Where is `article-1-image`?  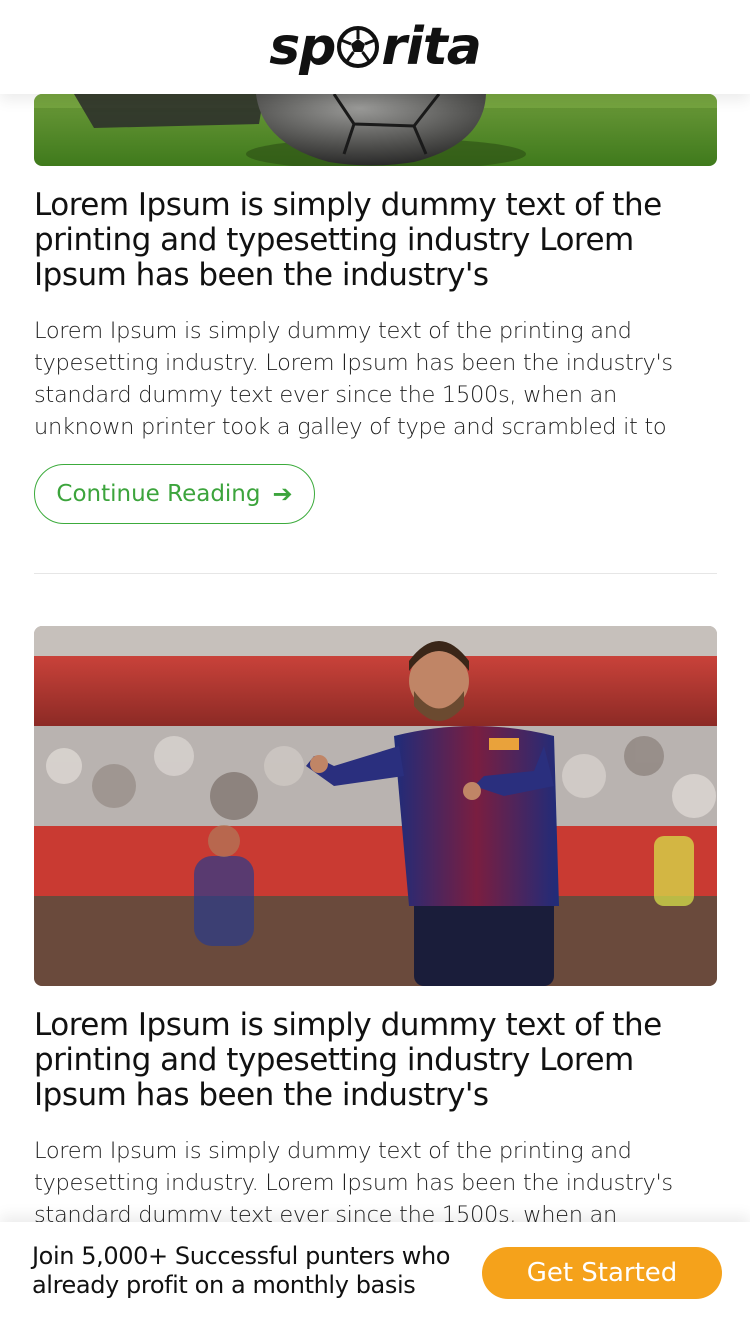
article-1-image is located at coordinates (375, 130).